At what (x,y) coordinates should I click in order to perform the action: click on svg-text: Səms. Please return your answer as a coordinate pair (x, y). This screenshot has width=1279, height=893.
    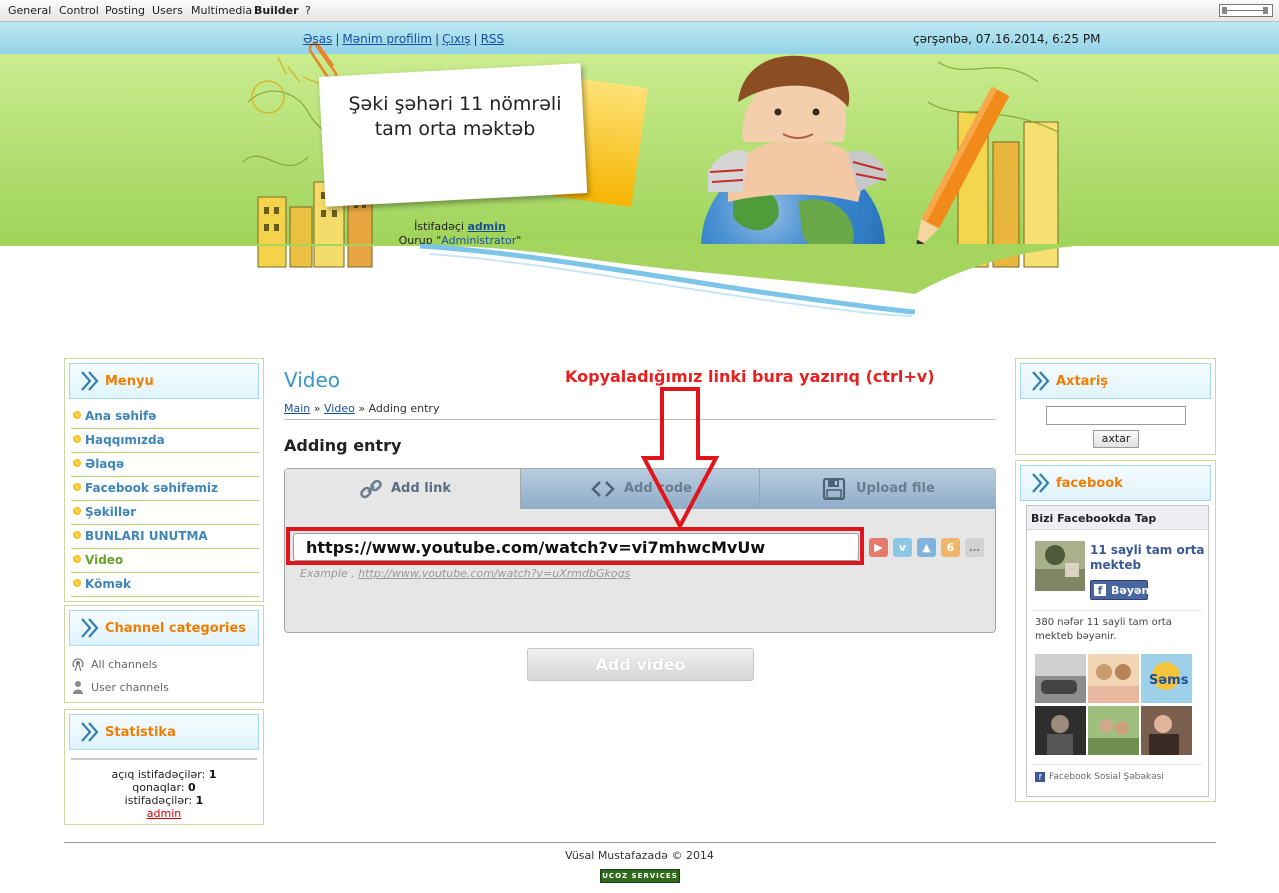
    Looking at the image, I should click on (1169, 680).